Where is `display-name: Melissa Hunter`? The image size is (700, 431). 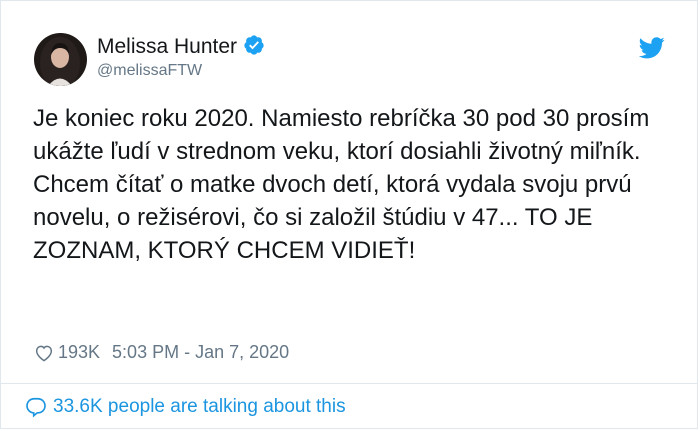
display-name: Melissa Hunter is located at coordinates (181, 46).